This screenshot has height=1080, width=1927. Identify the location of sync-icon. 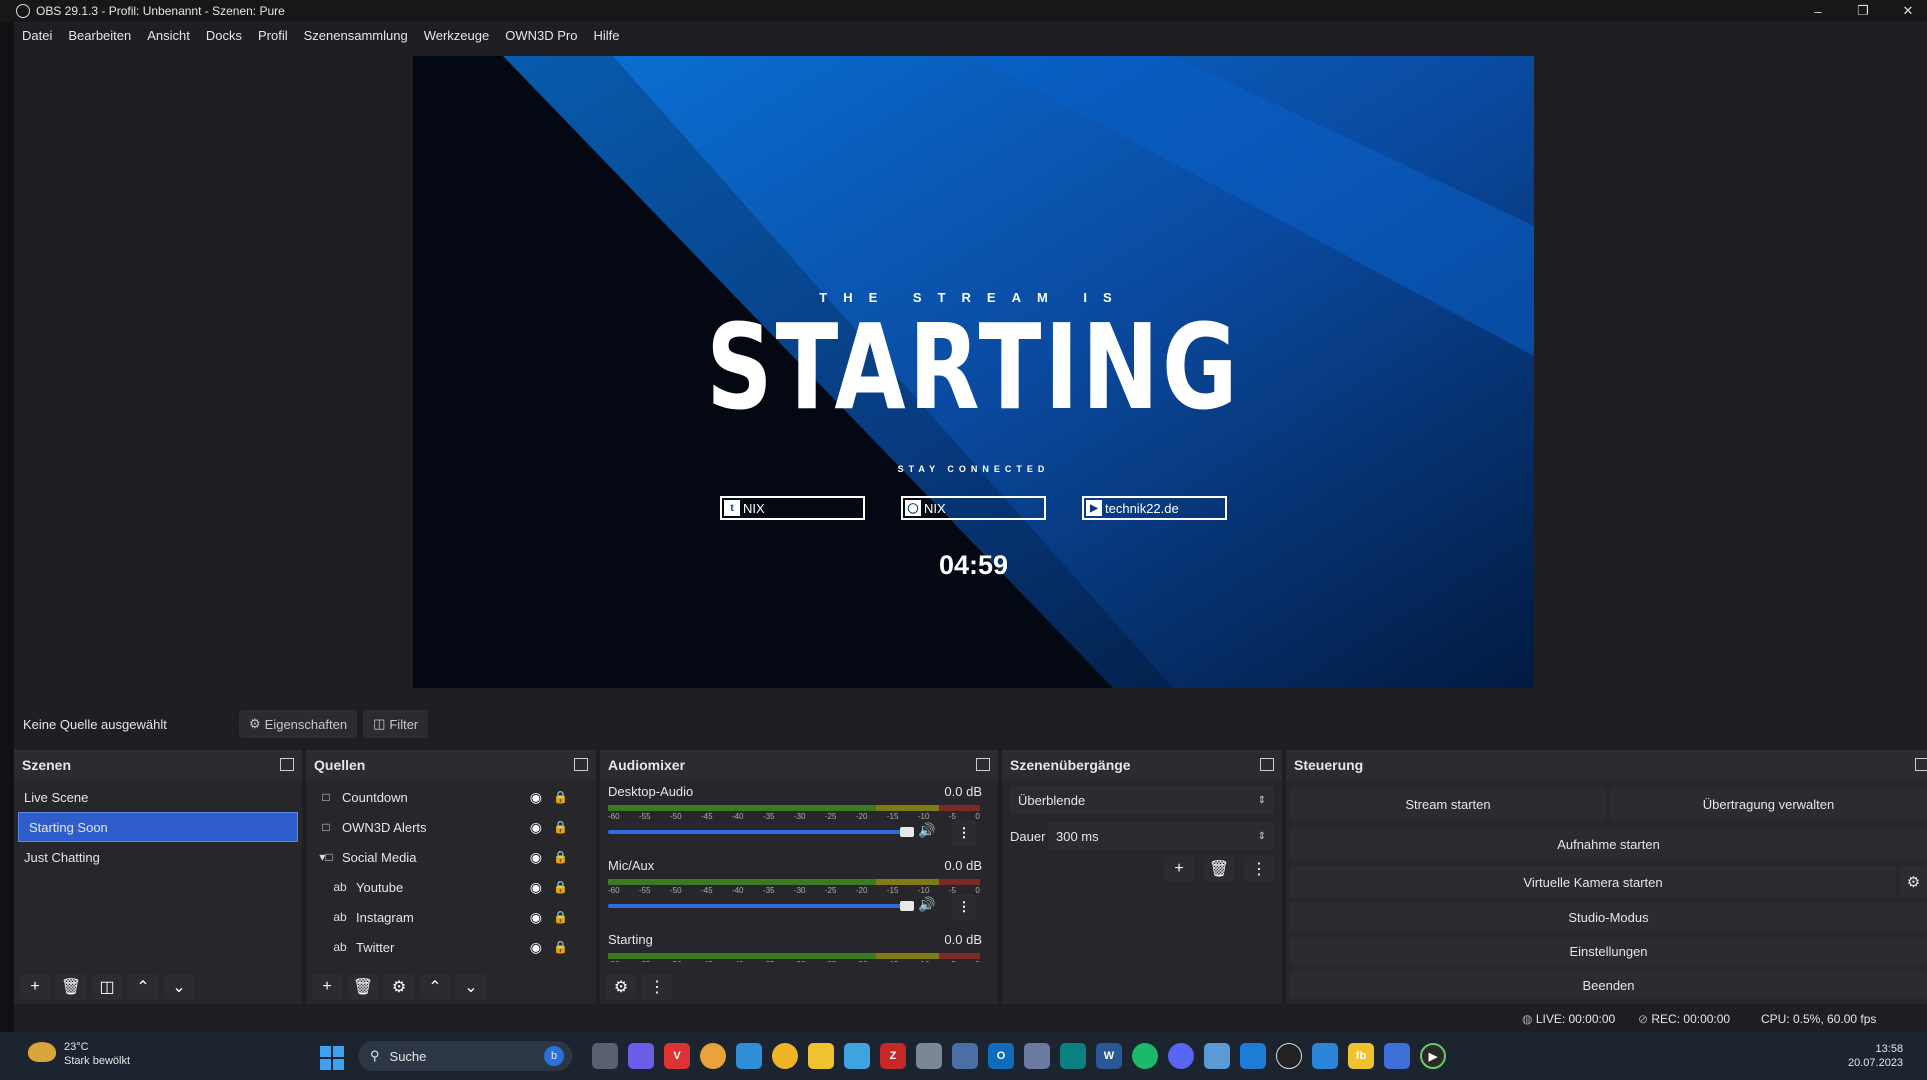
(1325, 1056).